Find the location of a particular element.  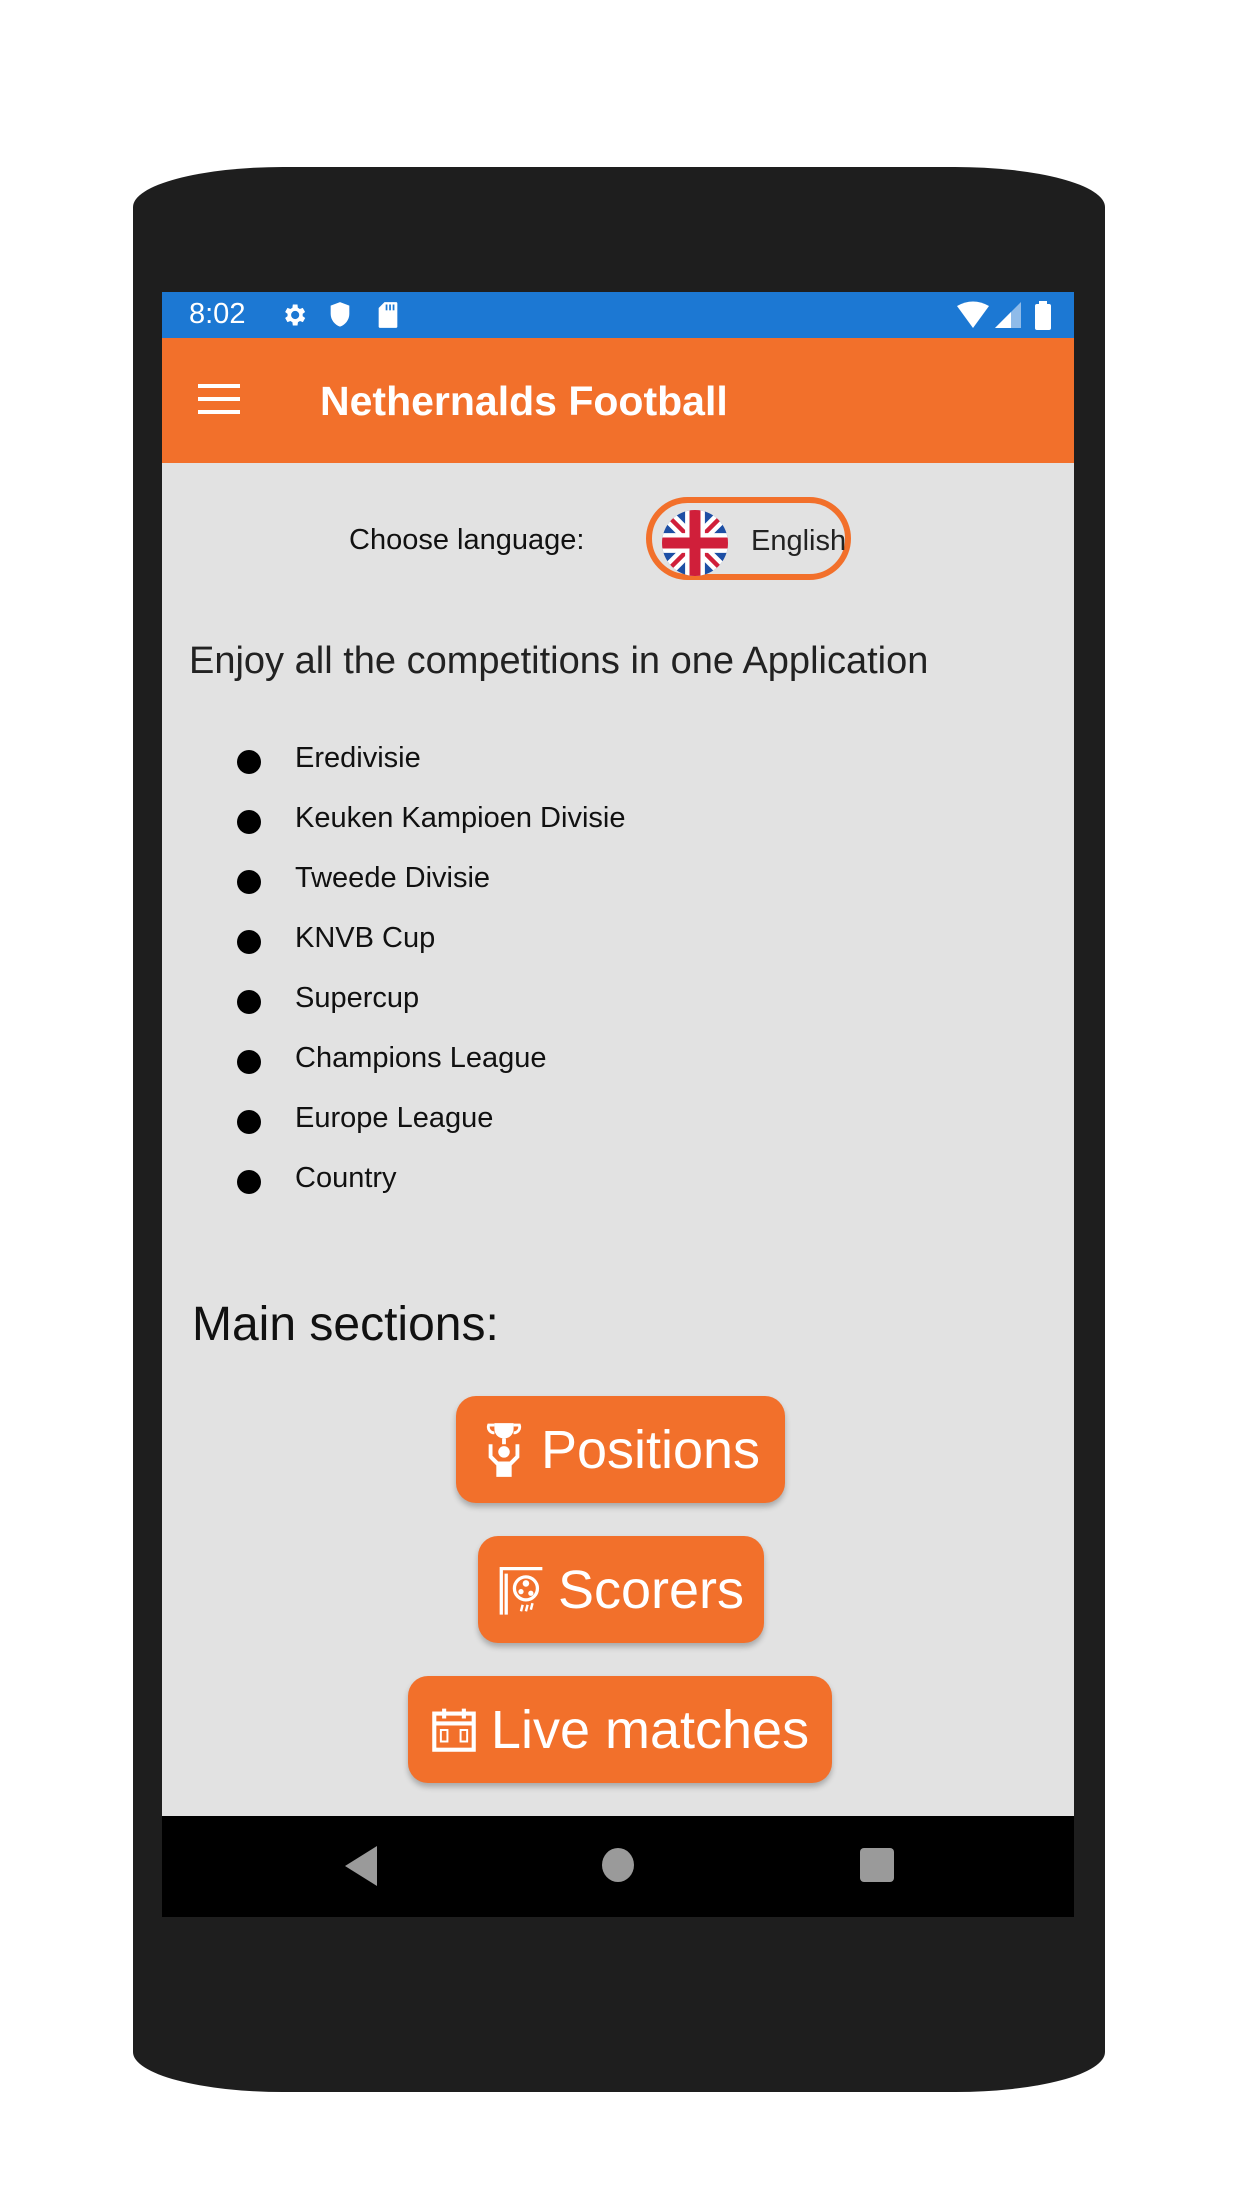

positions-button: Positions is located at coordinates (620, 1449).